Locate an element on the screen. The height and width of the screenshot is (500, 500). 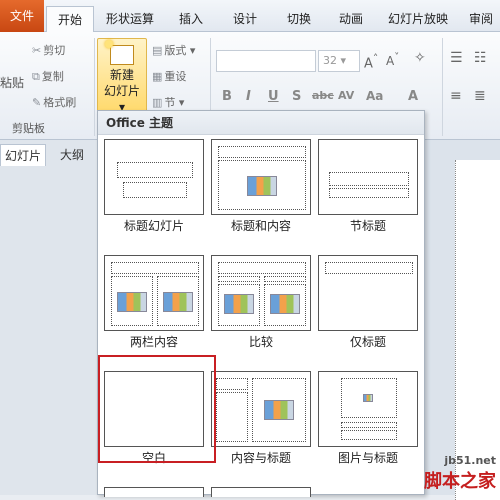
copy-button: ⧉ 复制 is located at coordinates (48, 76).